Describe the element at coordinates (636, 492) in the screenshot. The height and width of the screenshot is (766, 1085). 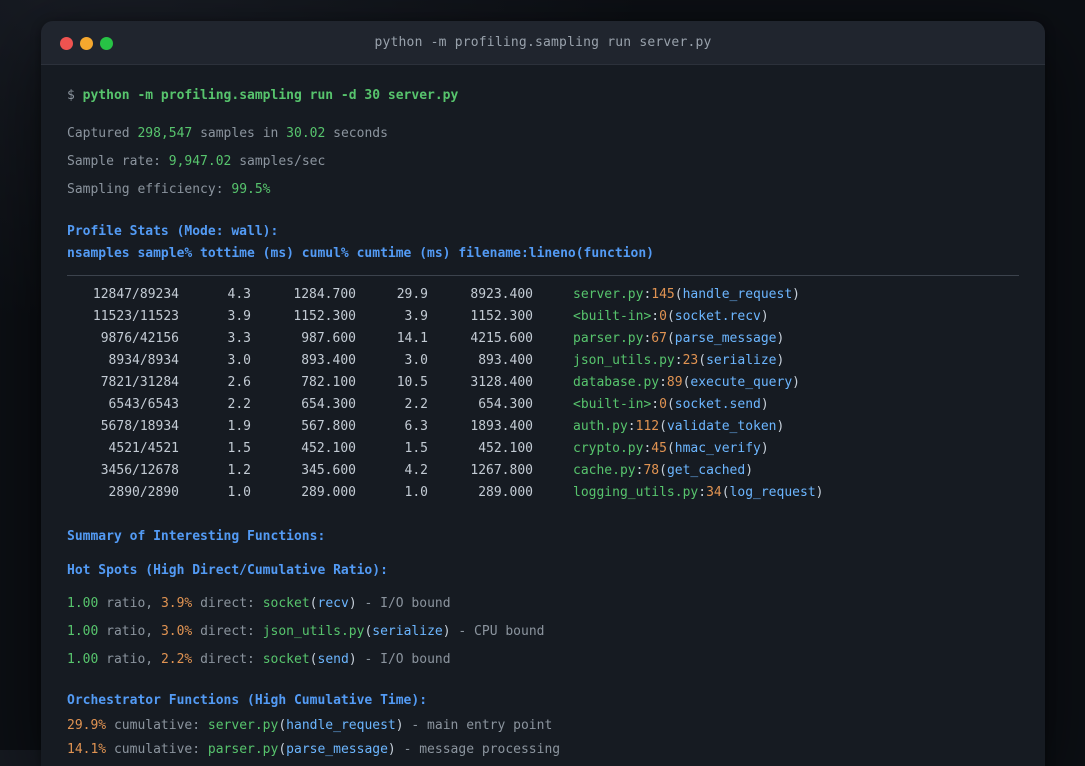
I see `filename: logging_utils.py` at that location.